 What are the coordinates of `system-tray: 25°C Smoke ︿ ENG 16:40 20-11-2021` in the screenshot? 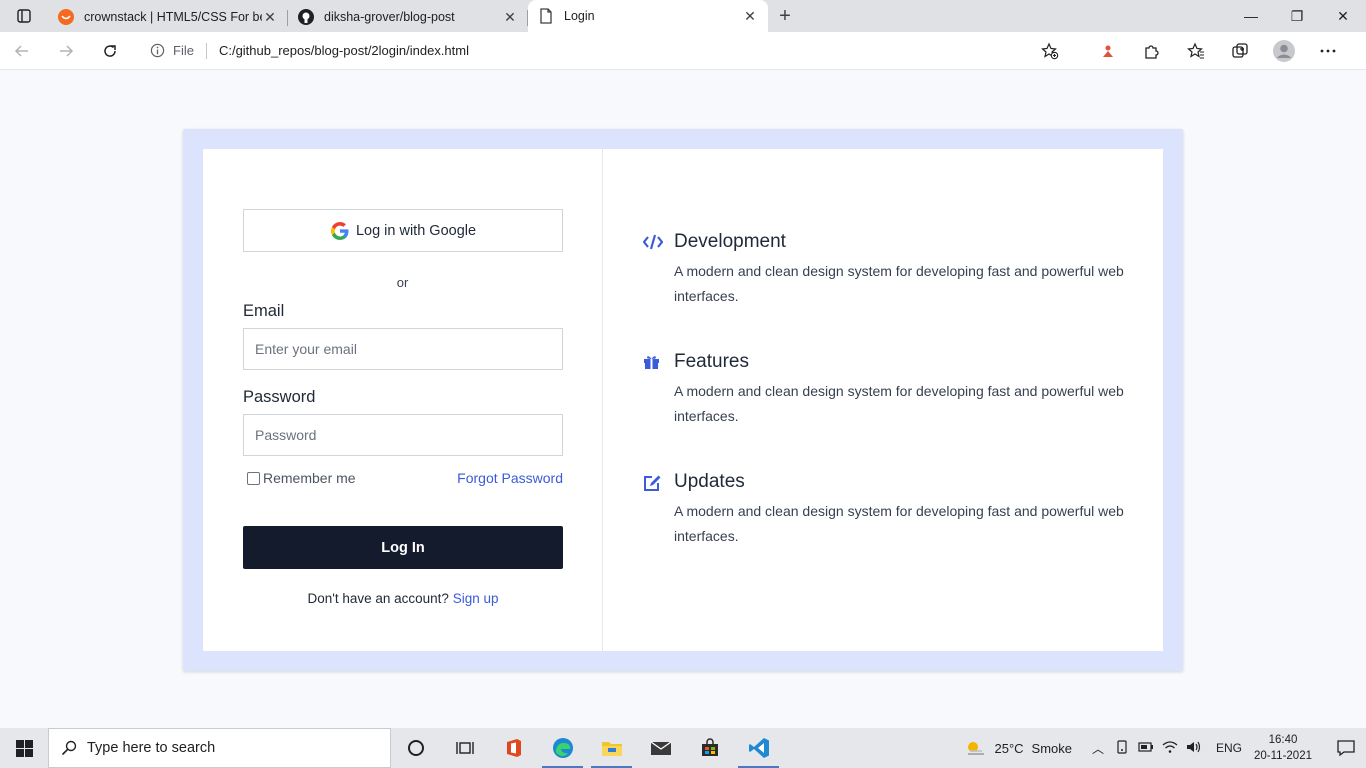 It's located at (1165, 748).